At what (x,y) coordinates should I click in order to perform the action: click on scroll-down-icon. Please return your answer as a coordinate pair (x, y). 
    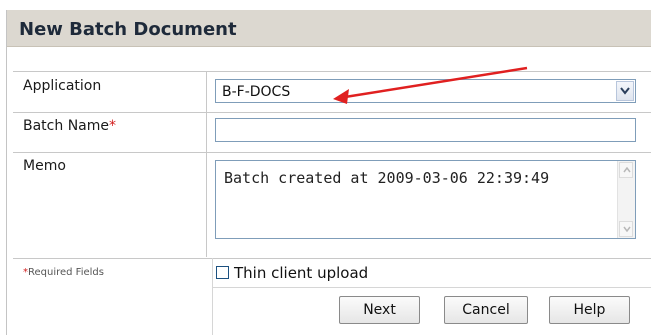
    Looking at the image, I should click on (627, 229).